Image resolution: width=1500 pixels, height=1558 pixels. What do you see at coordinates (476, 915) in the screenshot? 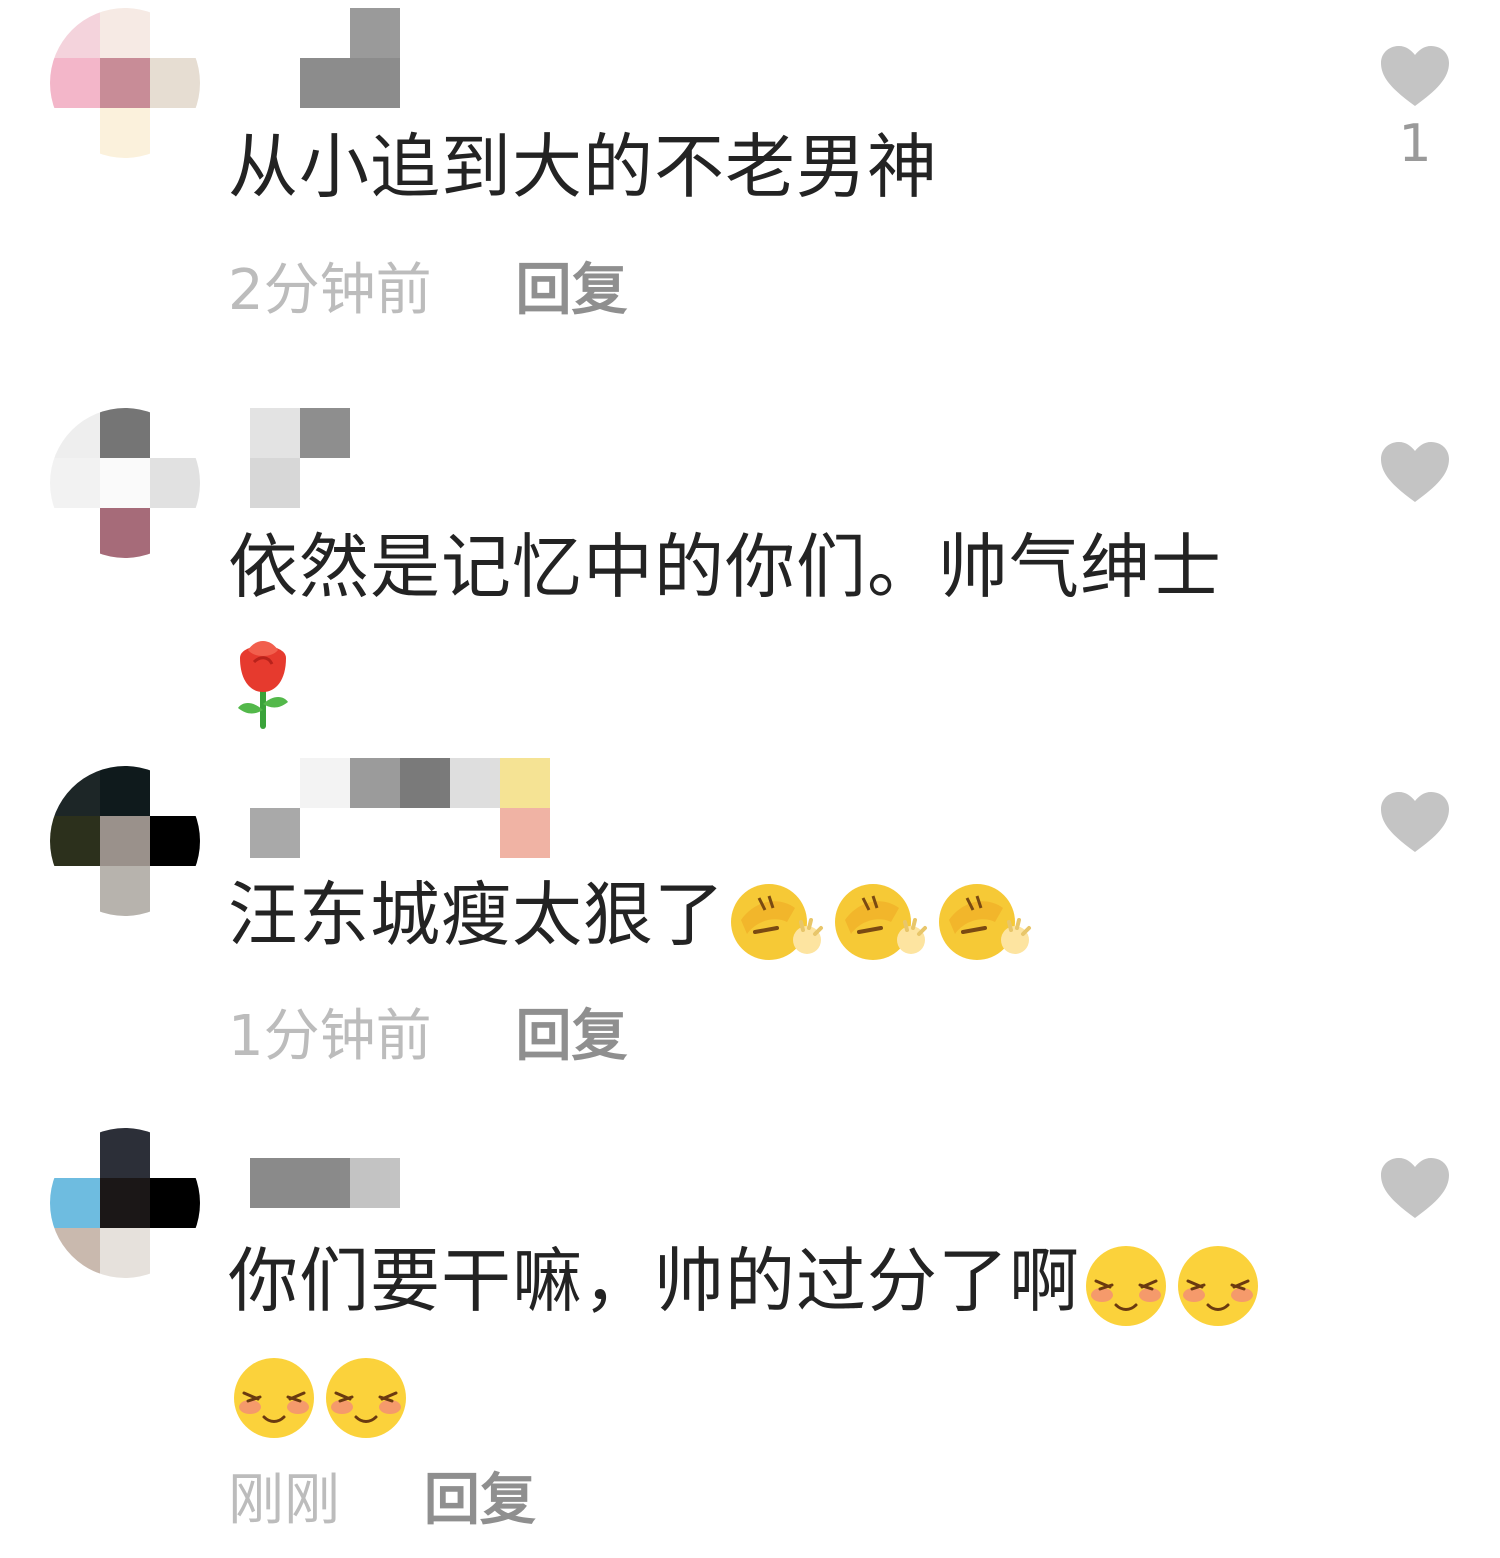
I see `comment-text-body: 汪东城瘦太狠了` at bounding box center [476, 915].